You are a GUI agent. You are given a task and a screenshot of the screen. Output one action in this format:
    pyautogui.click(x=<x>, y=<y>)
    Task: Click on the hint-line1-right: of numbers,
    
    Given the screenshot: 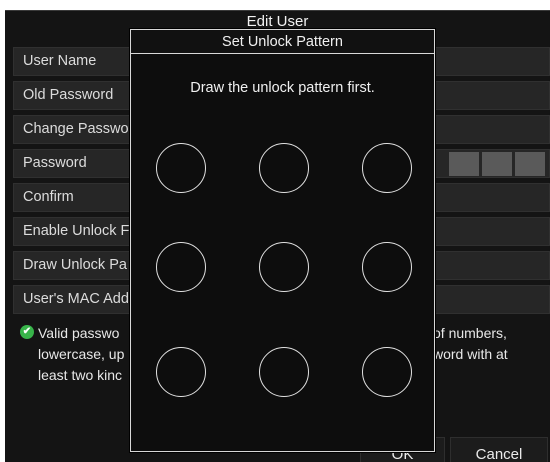 What is the action you would take?
    pyautogui.click(x=470, y=333)
    